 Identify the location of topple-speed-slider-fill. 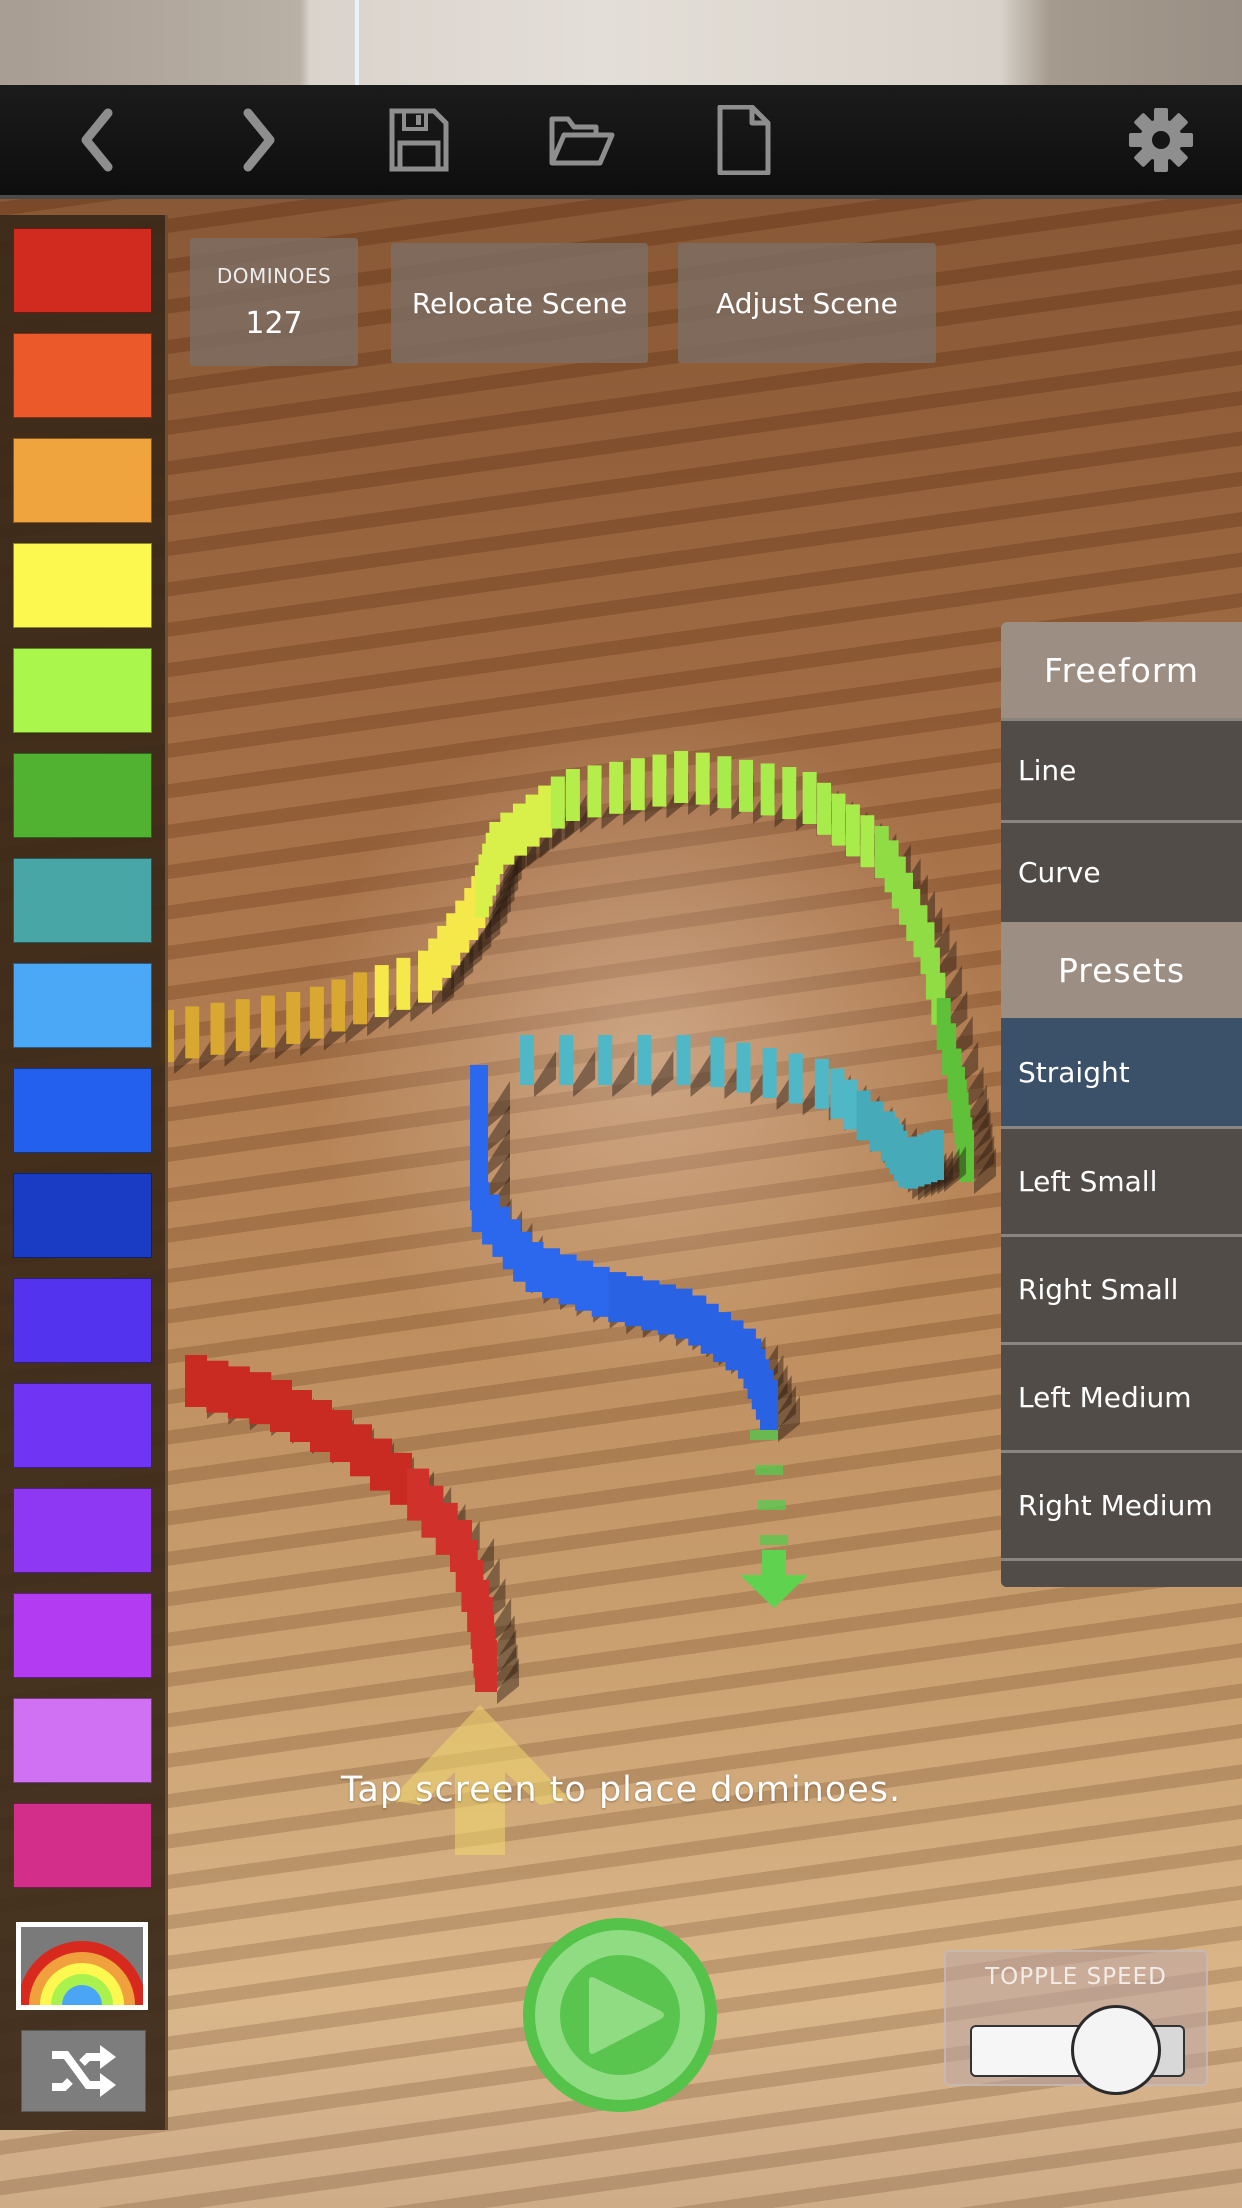
(1025, 2051).